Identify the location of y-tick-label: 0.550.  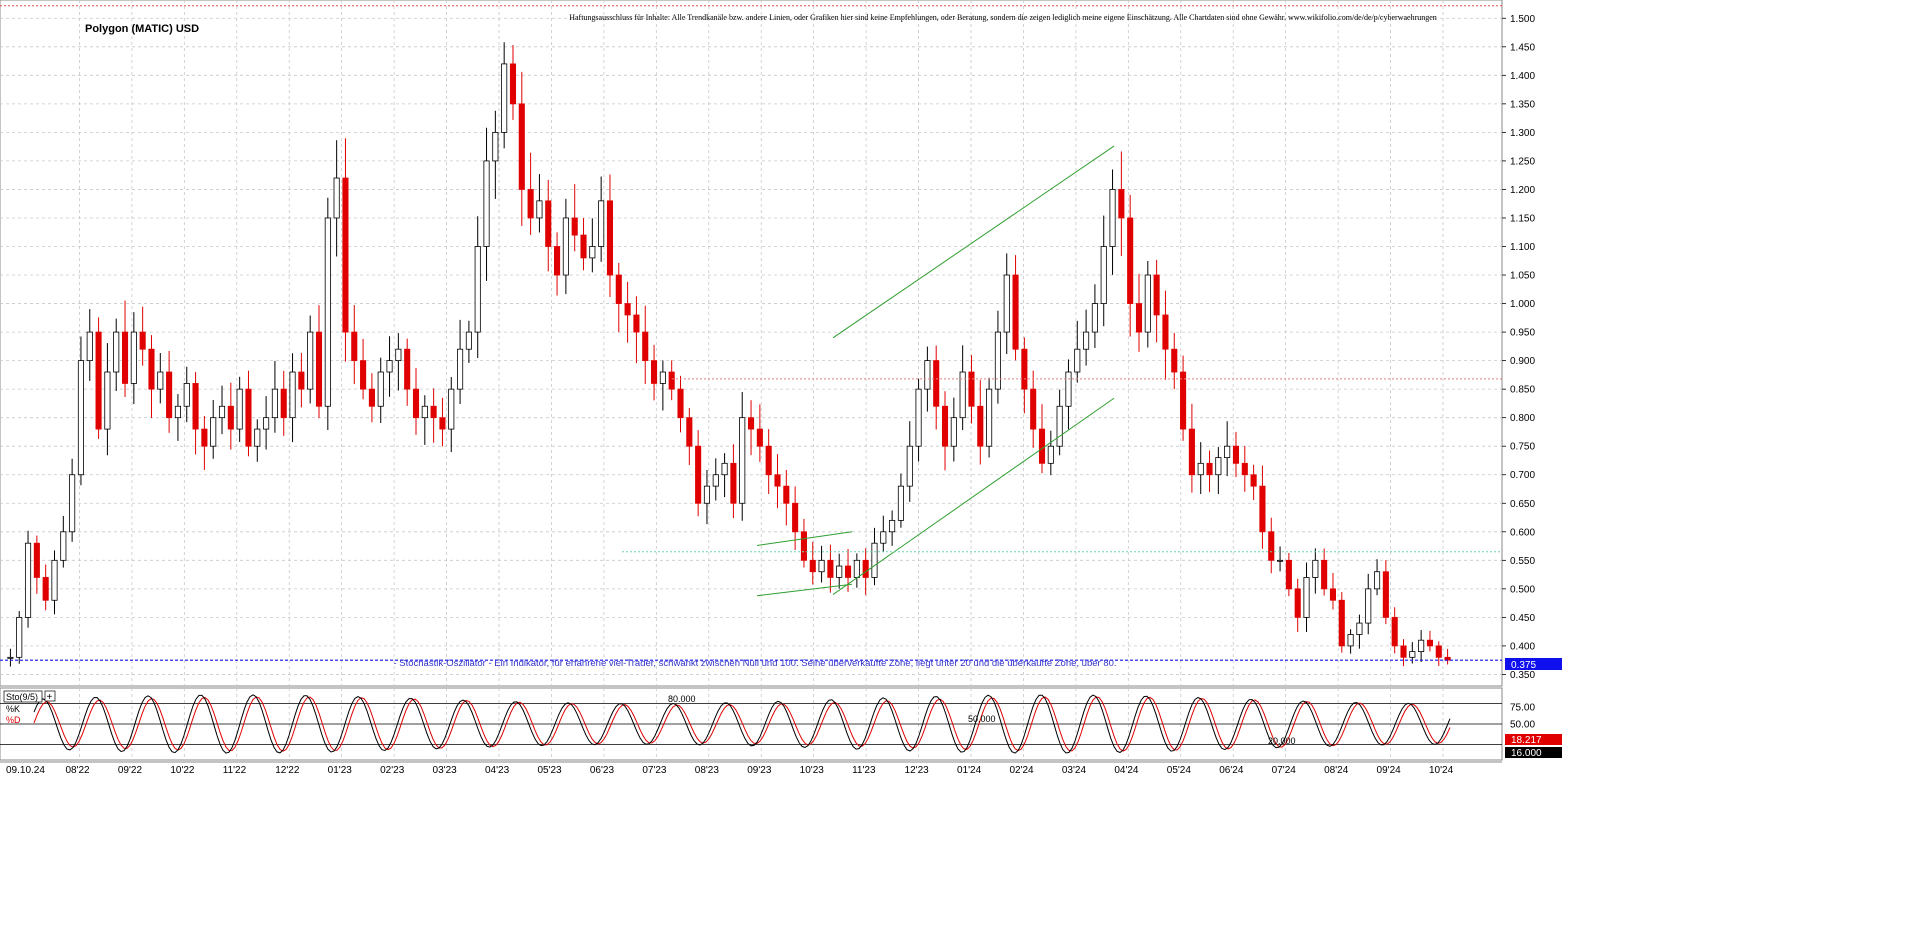
(1522, 561).